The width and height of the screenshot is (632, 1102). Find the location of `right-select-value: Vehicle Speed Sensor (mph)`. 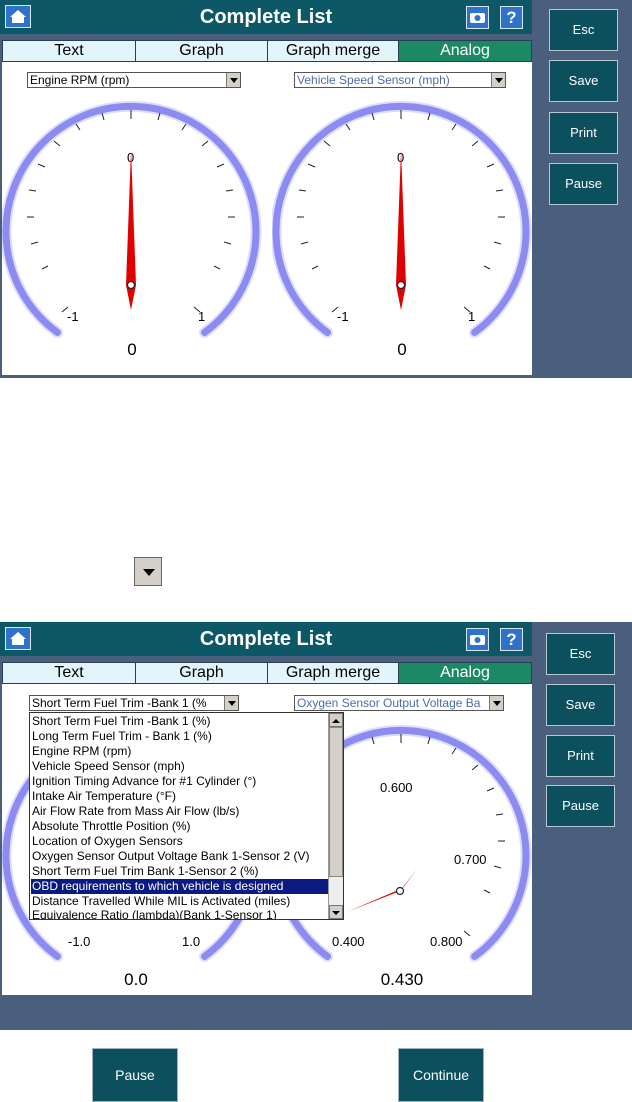

right-select-value: Vehicle Speed Sensor (mph) is located at coordinates (373, 80).